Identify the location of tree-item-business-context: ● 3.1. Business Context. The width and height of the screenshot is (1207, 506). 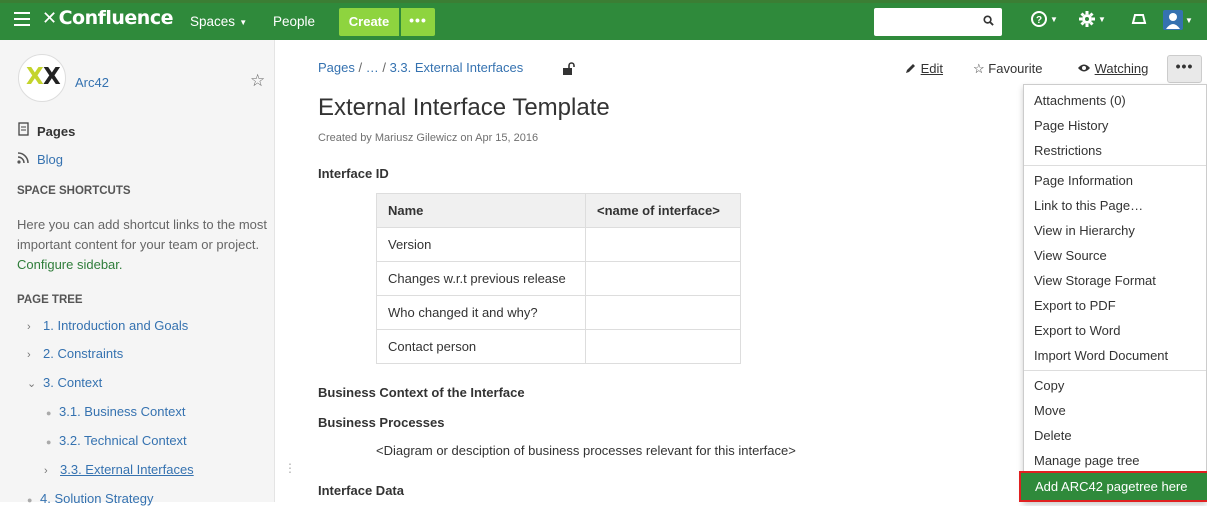
(115, 411).